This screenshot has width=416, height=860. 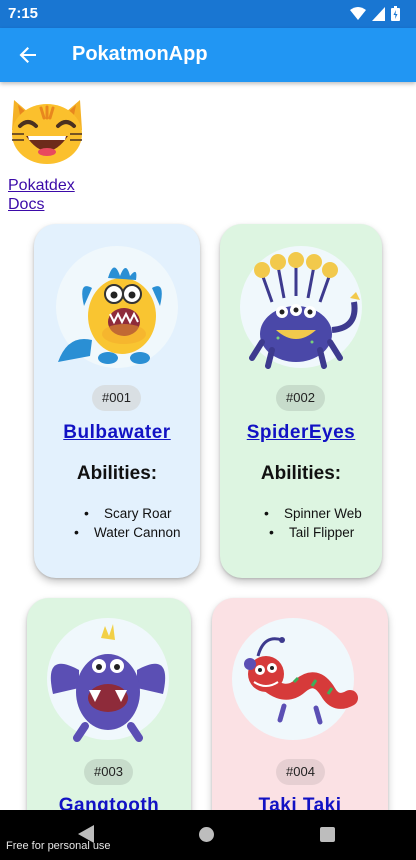 I want to click on docs-link: Docs, so click(x=26, y=205).